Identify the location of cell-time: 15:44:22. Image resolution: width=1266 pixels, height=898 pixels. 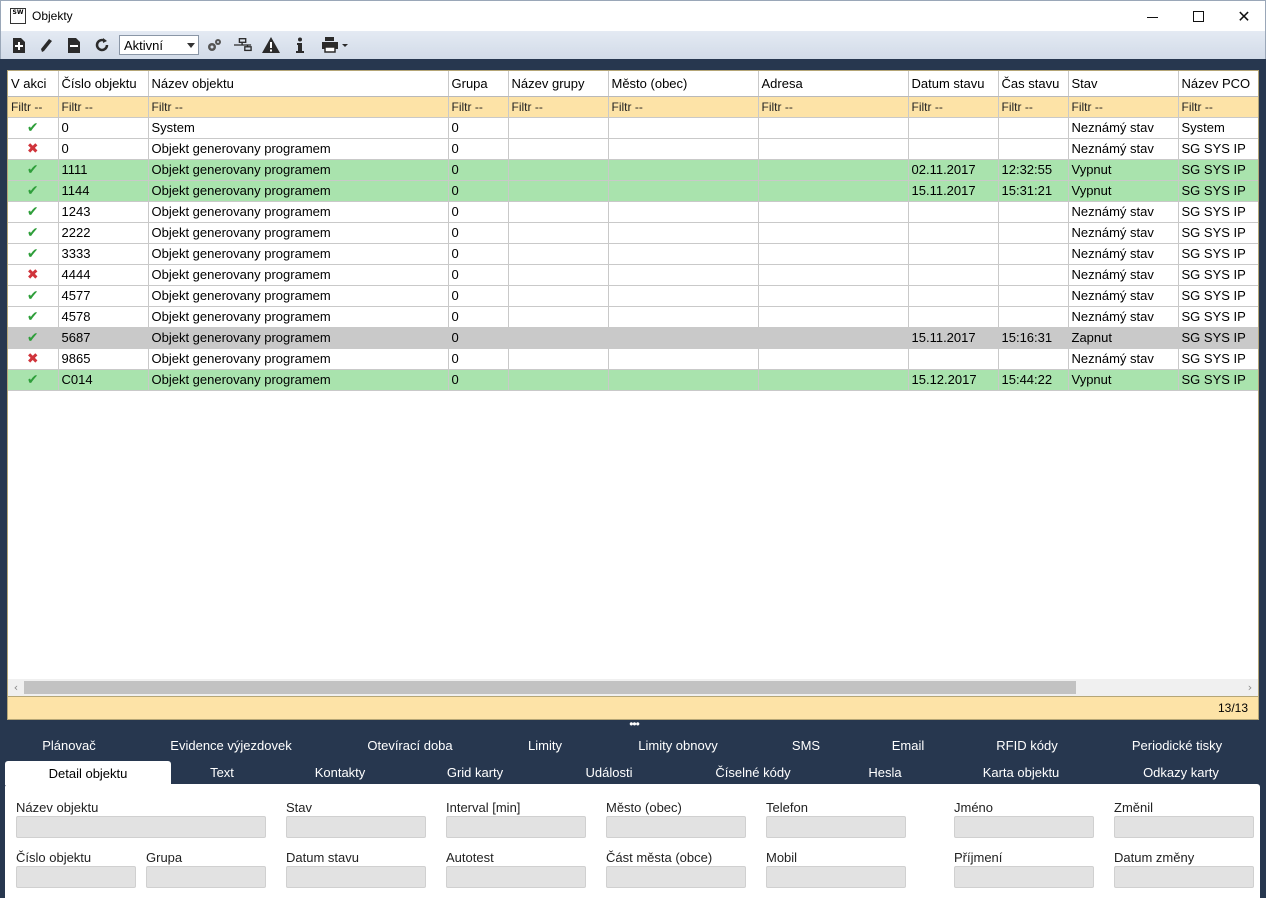
(1033, 380).